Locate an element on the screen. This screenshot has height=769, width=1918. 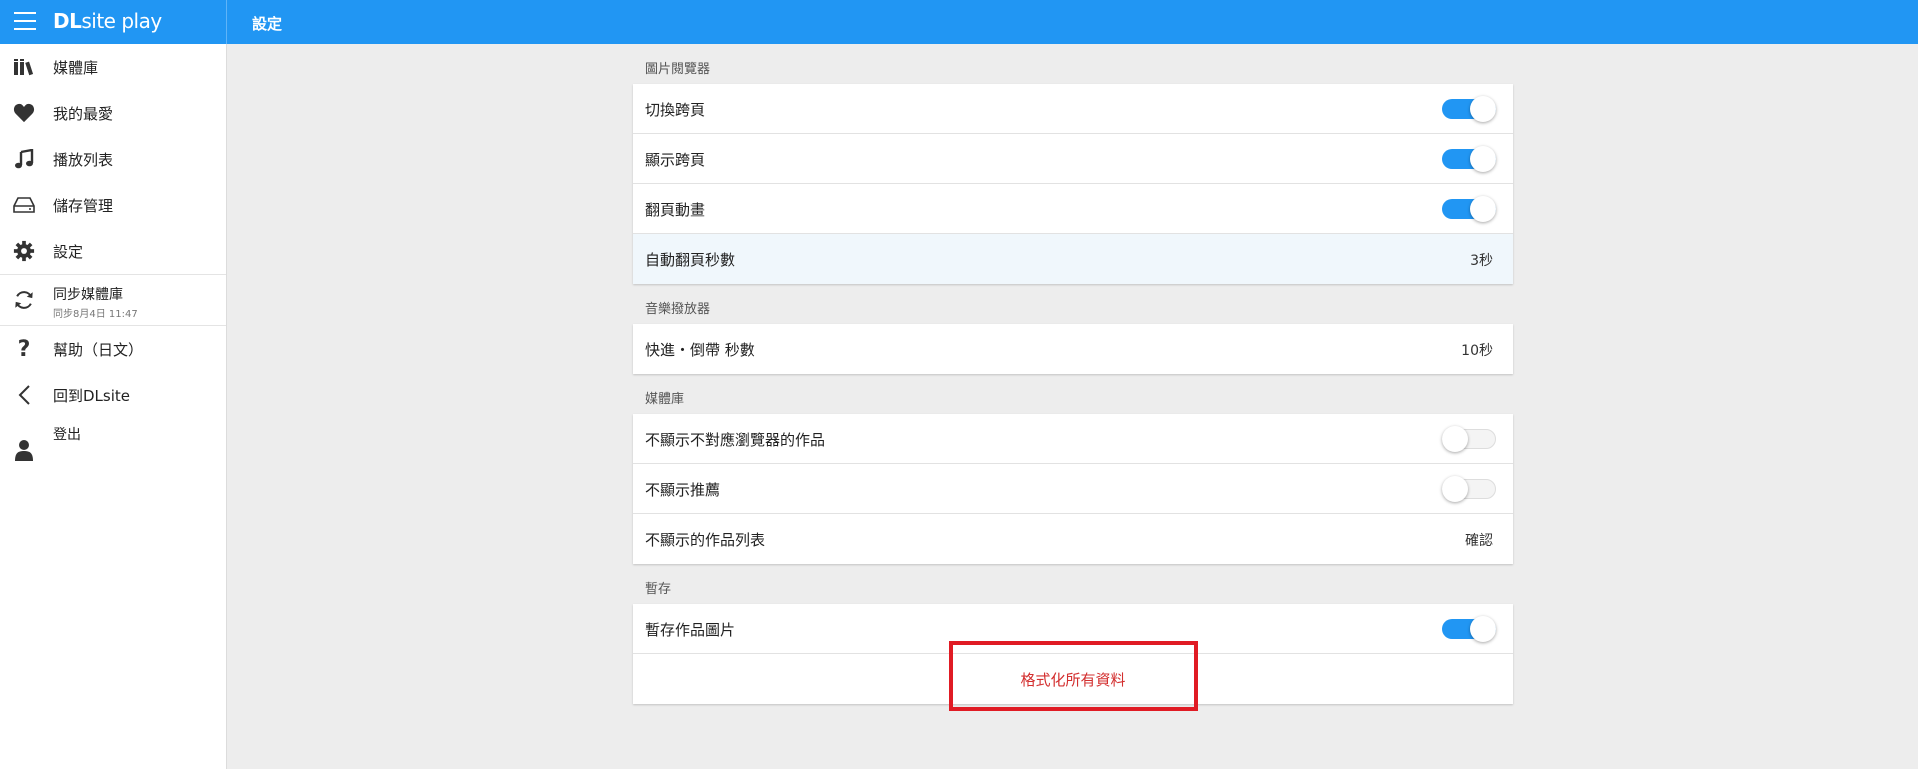
sync-icon is located at coordinates (24, 300).